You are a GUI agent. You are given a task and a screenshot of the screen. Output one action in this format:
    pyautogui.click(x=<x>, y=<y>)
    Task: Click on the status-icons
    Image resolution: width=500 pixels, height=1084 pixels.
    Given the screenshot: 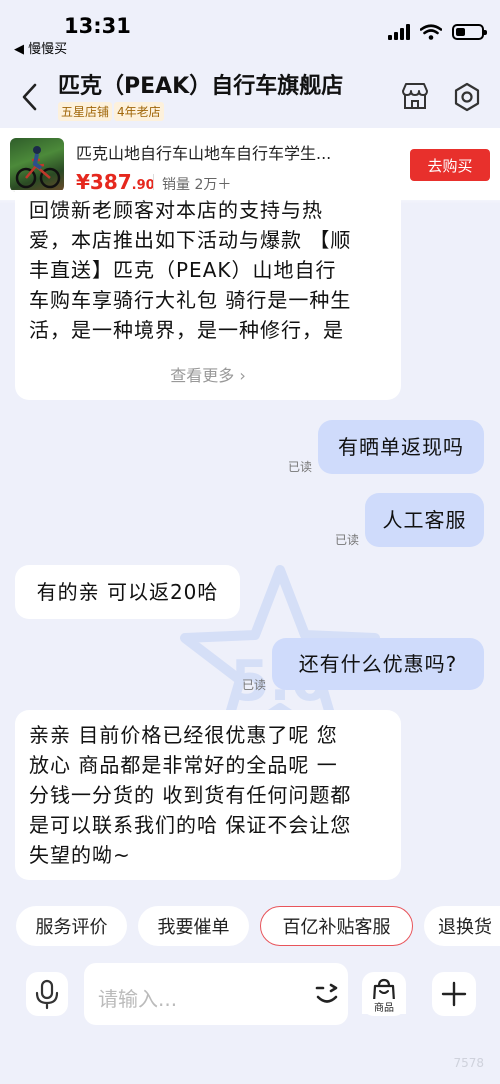 What is the action you would take?
    pyautogui.click(x=437, y=32)
    